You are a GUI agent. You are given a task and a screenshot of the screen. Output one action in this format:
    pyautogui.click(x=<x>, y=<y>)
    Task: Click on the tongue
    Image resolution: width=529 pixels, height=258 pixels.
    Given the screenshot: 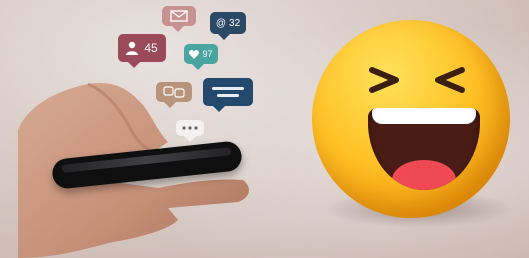 What is the action you would take?
    pyautogui.click(x=424, y=175)
    